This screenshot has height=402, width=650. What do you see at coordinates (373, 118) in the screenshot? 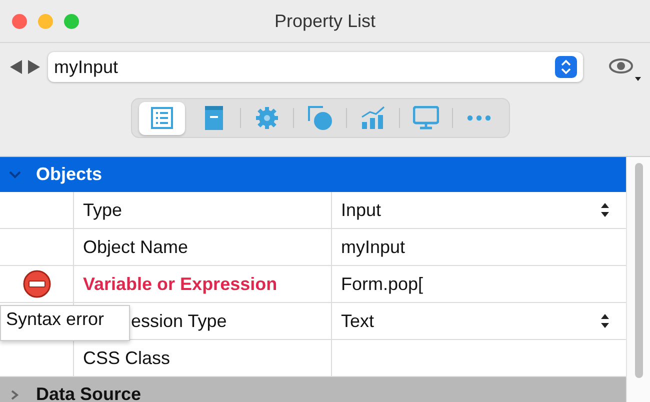
I see `chart-icon` at bounding box center [373, 118].